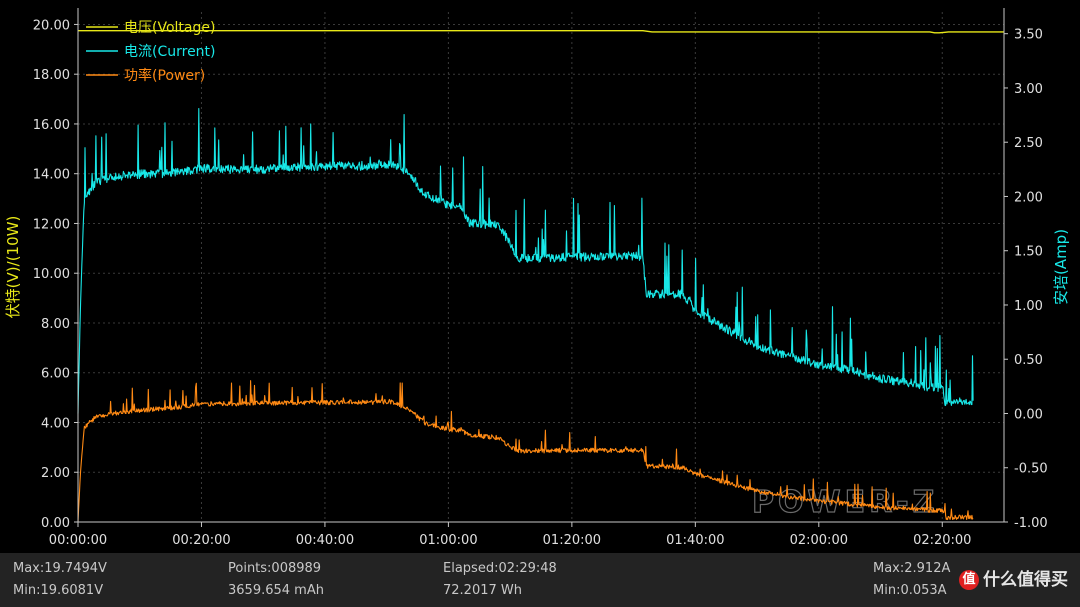 This screenshot has height=607, width=1080. Describe the element at coordinates (275, 568) in the screenshot. I see `points-count: Points:008989` at that location.